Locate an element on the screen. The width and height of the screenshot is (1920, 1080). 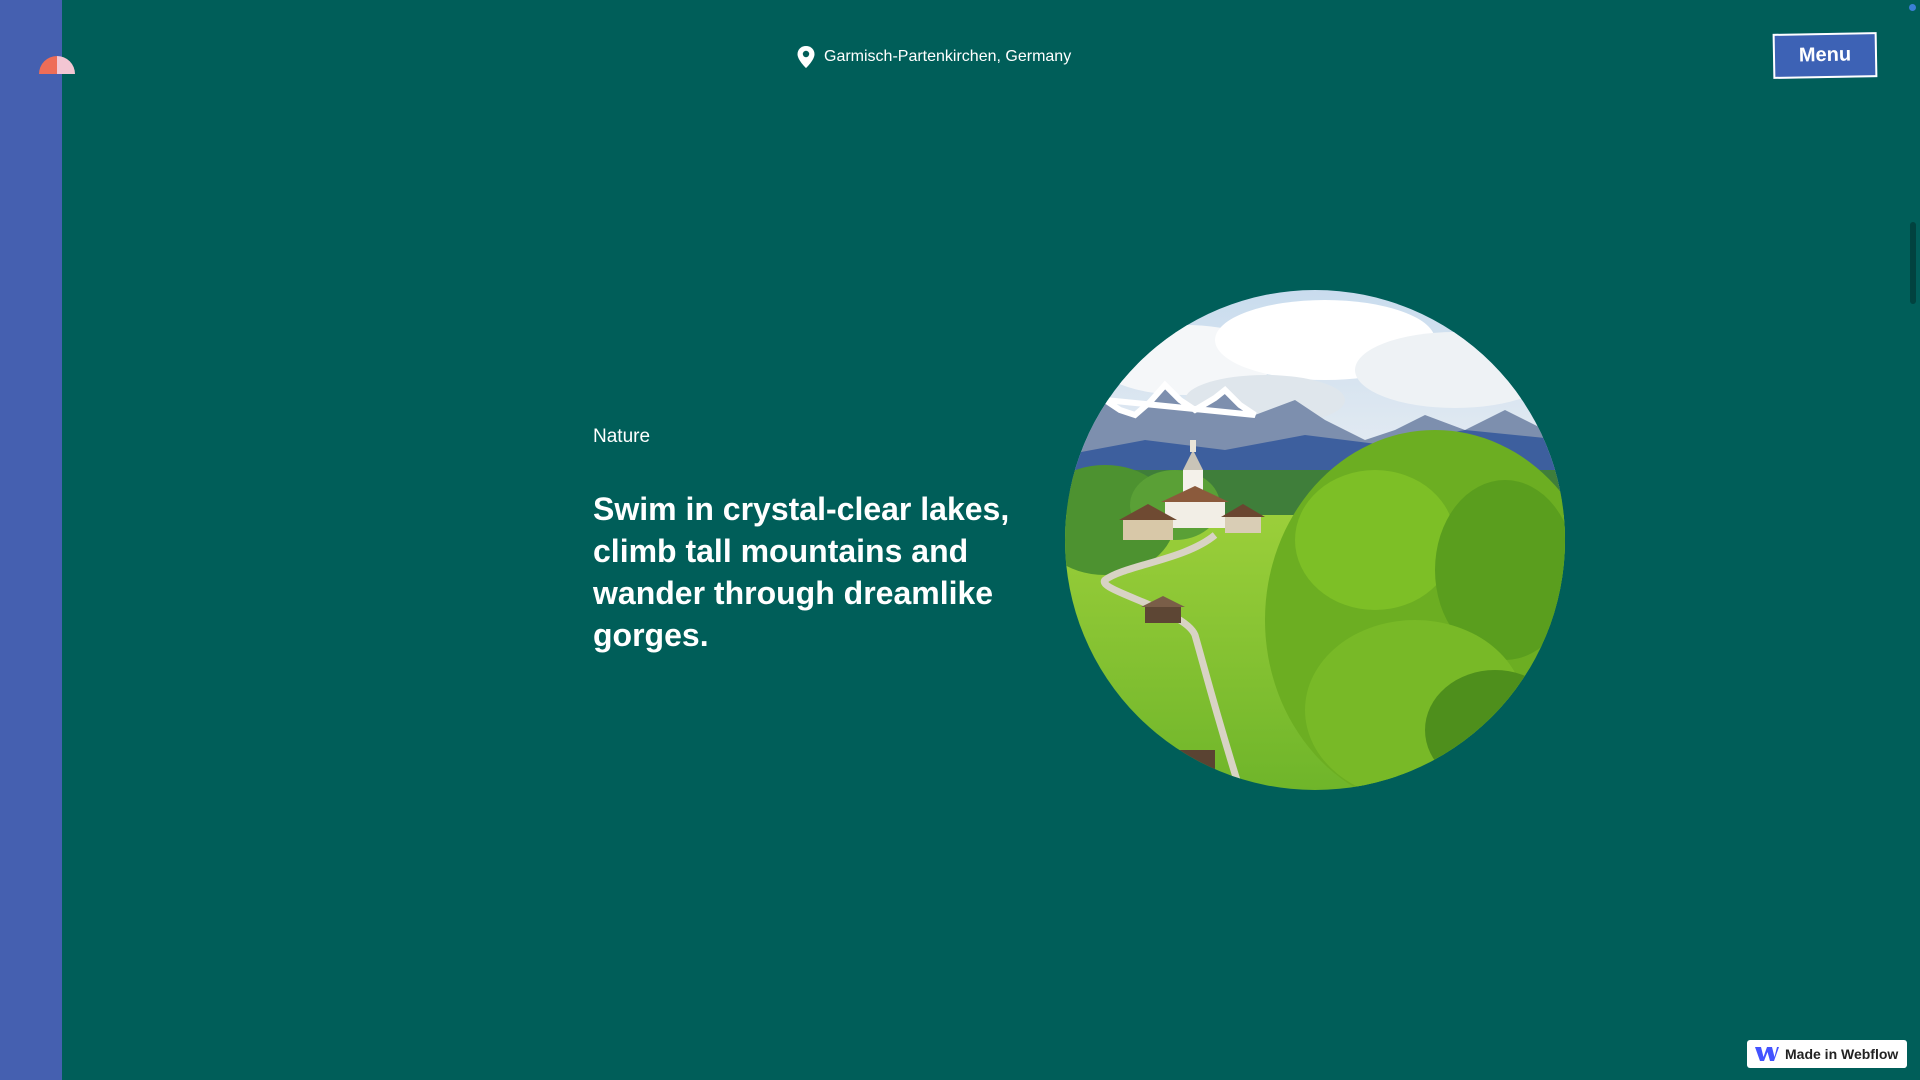
menu-button: Menu is located at coordinates (1825, 55).